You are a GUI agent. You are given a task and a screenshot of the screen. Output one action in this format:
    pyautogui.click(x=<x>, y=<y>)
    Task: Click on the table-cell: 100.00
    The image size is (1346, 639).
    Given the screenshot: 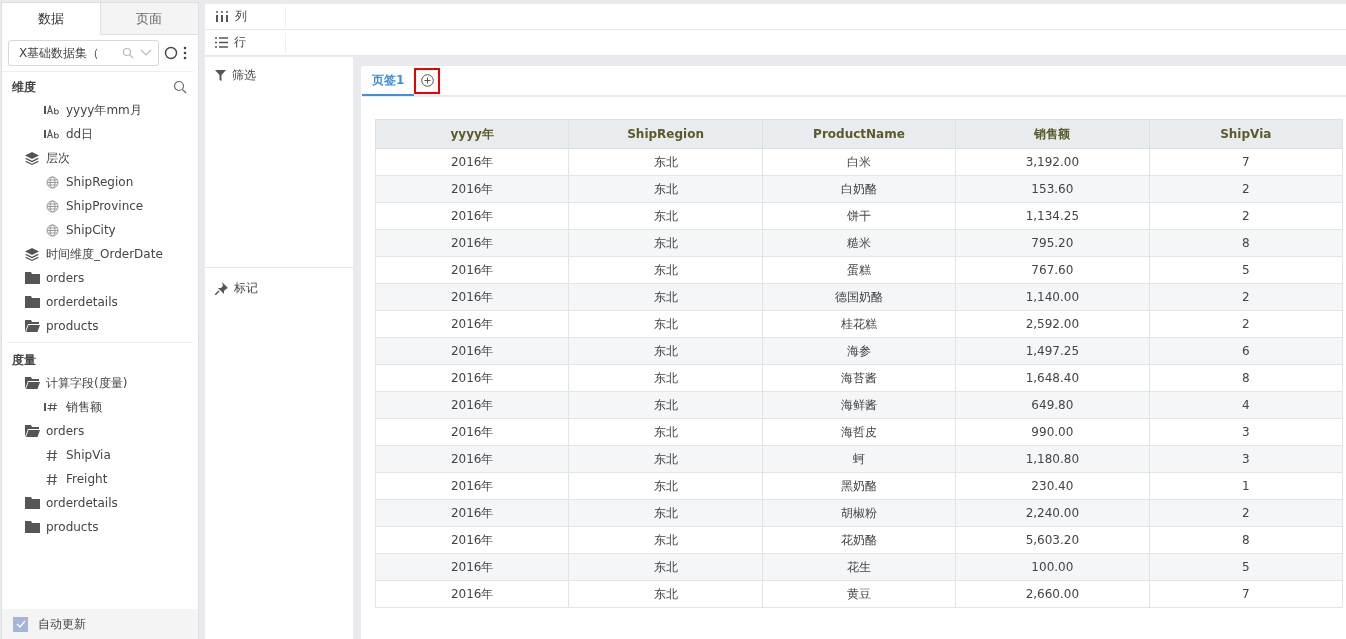 What is the action you would take?
    pyautogui.click(x=1052, y=567)
    